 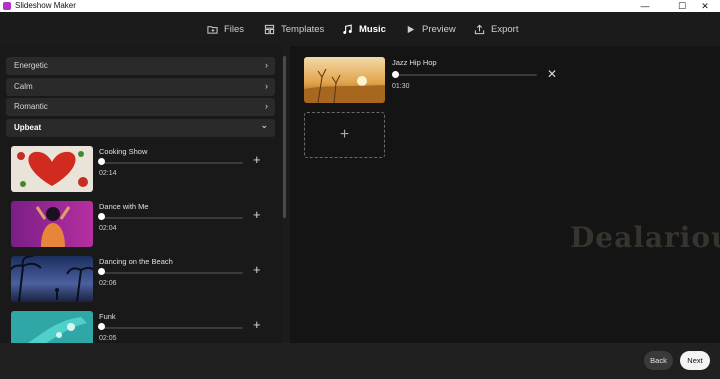 I want to click on tab-export-label: Export, so click(x=505, y=29).